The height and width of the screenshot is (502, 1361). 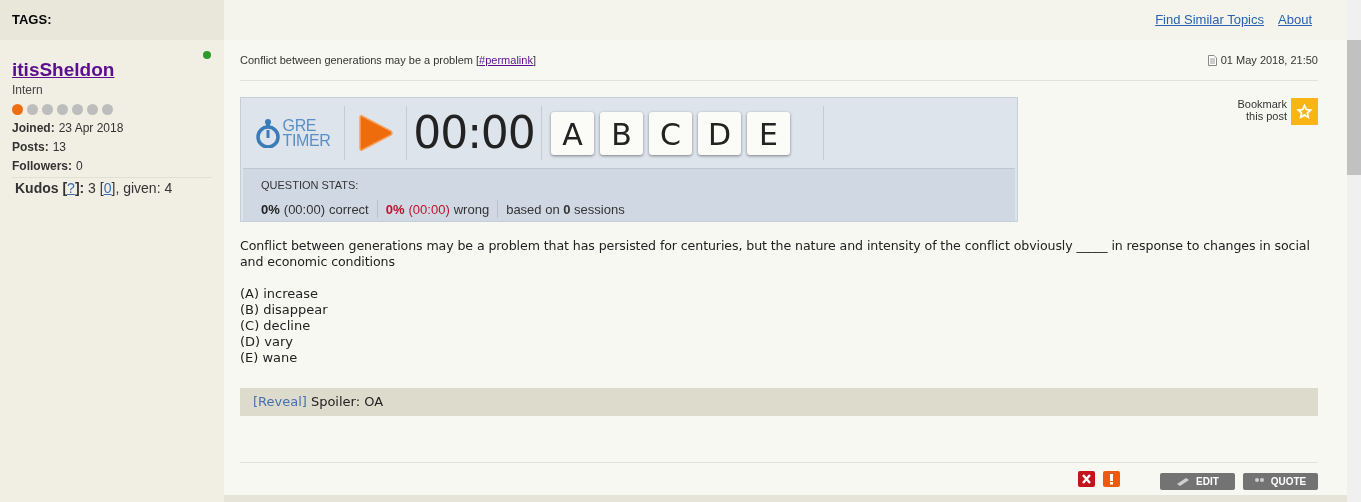 I want to click on top-link: Find Similar Topics, so click(x=1209, y=20).